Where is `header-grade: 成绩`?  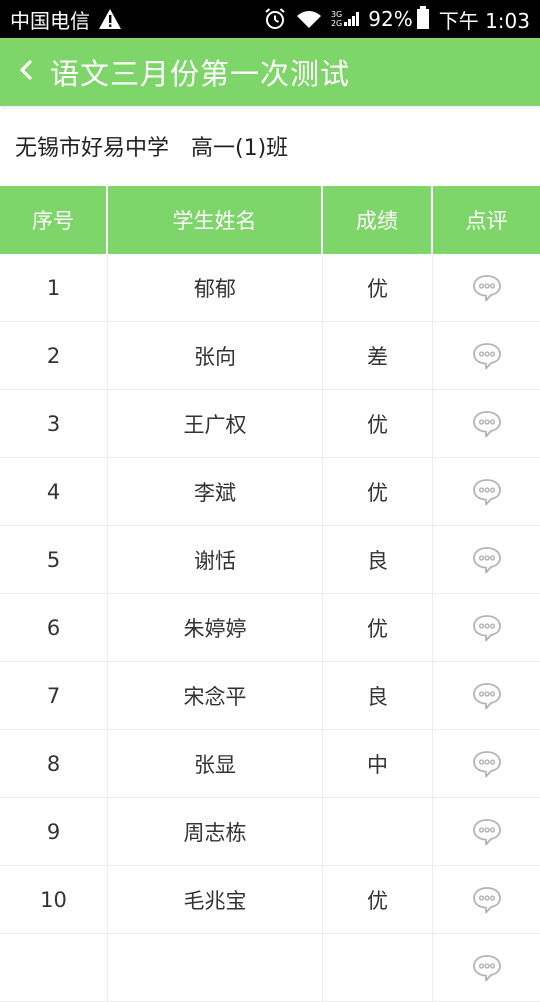
header-grade: 成绩 is located at coordinates (378, 220).